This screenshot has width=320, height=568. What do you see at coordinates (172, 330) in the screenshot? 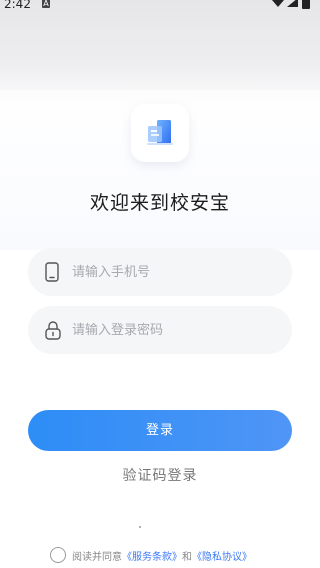
I see `password-input` at bounding box center [172, 330].